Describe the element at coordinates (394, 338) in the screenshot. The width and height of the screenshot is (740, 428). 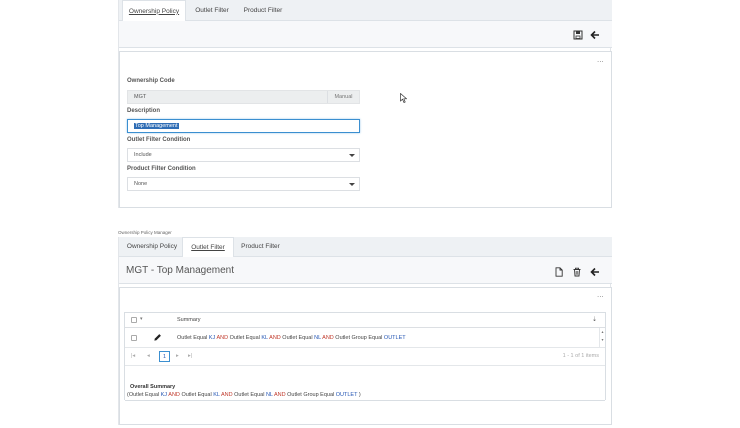
I see `row-summary-value: OUTLET` at that location.